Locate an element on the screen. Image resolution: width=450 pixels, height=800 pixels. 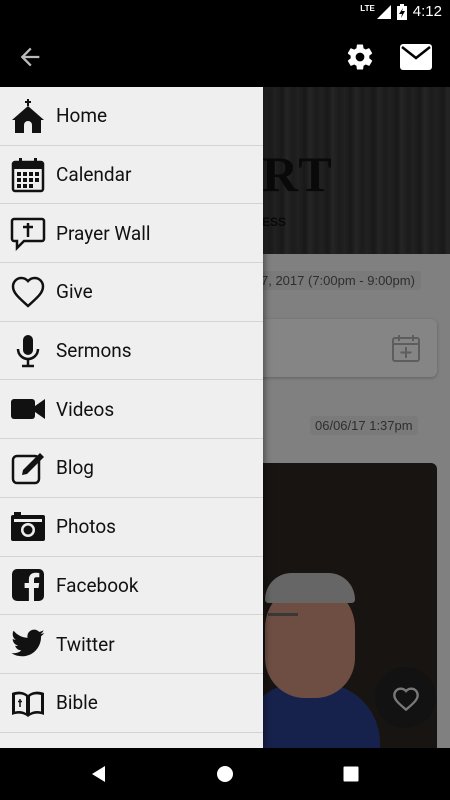
drawer-item-label: Blog is located at coordinates (75, 468).